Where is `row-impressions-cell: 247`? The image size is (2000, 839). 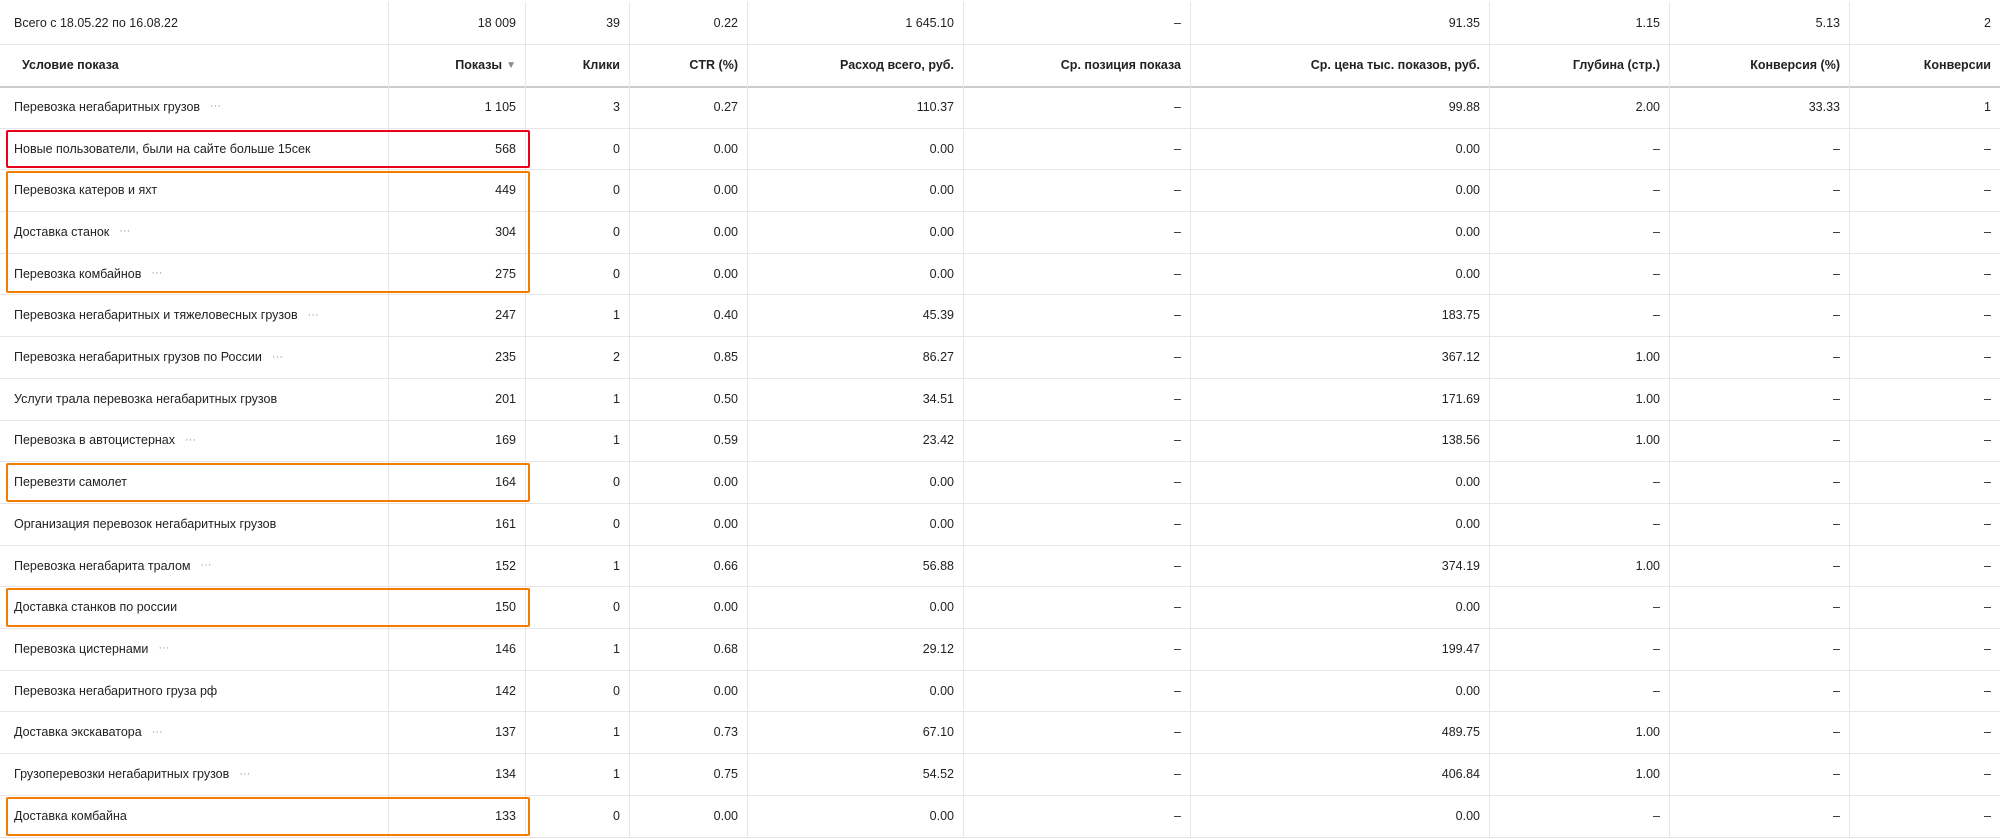 row-impressions-cell: 247 is located at coordinates (457, 315).